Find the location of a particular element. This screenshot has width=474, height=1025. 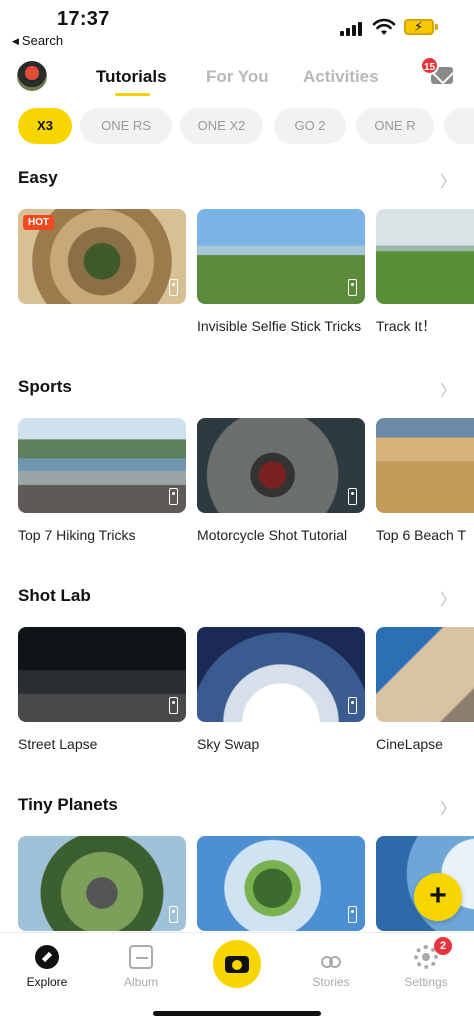

tutorial-card: Top 6 Beach T is located at coordinates (425, 481).